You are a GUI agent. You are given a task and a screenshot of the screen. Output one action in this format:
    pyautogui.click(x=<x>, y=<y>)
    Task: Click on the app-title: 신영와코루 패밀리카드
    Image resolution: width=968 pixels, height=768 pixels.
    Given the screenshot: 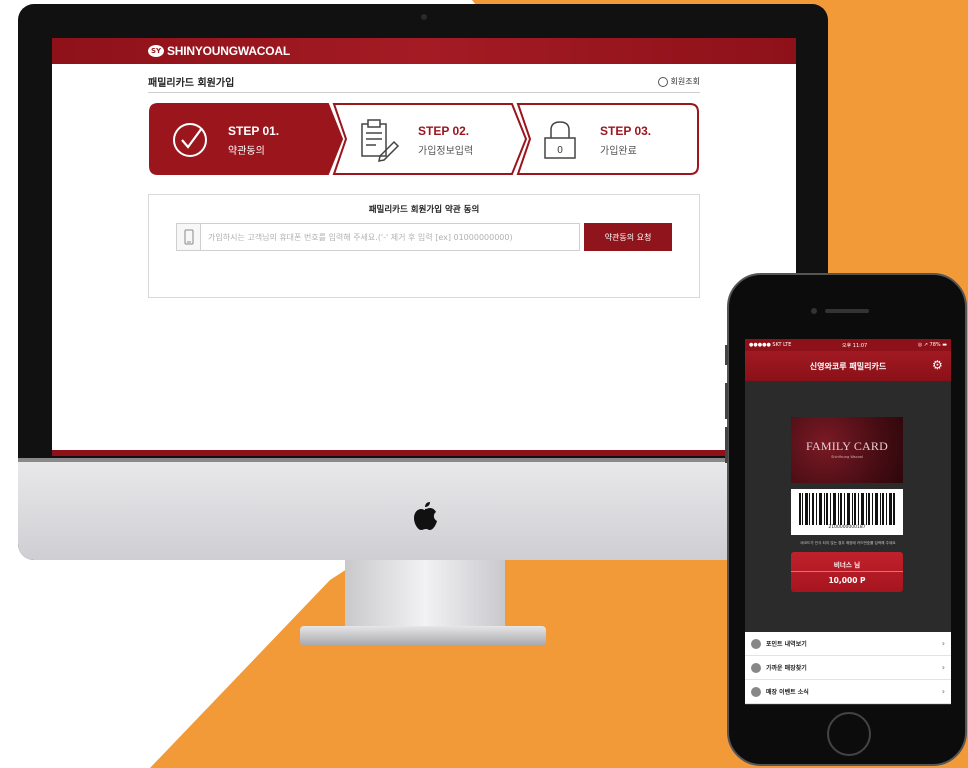 What is the action you would take?
    pyautogui.click(x=848, y=366)
    